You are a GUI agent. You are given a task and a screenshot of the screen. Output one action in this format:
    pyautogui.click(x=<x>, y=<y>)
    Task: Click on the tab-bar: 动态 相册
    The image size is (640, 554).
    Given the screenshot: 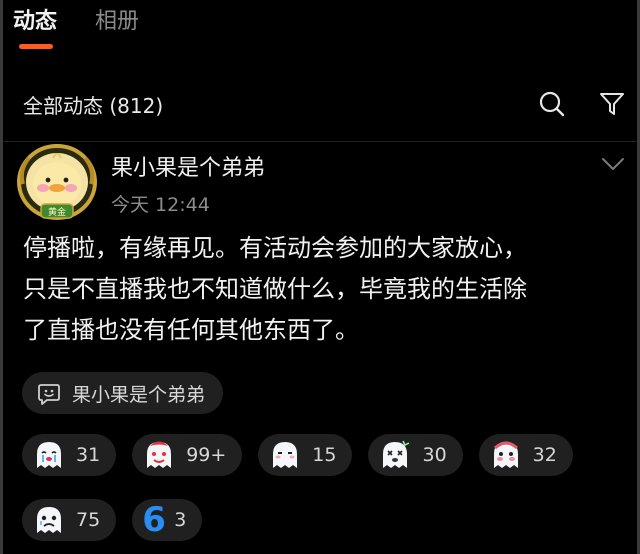 What is the action you would take?
    pyautogui.click(x=76, y=28)
    